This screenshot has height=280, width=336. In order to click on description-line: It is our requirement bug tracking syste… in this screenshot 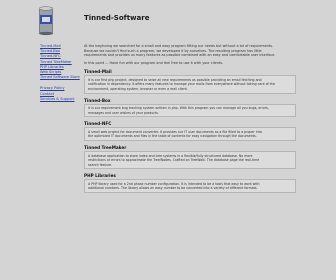, I will do `click(178, 108)`.